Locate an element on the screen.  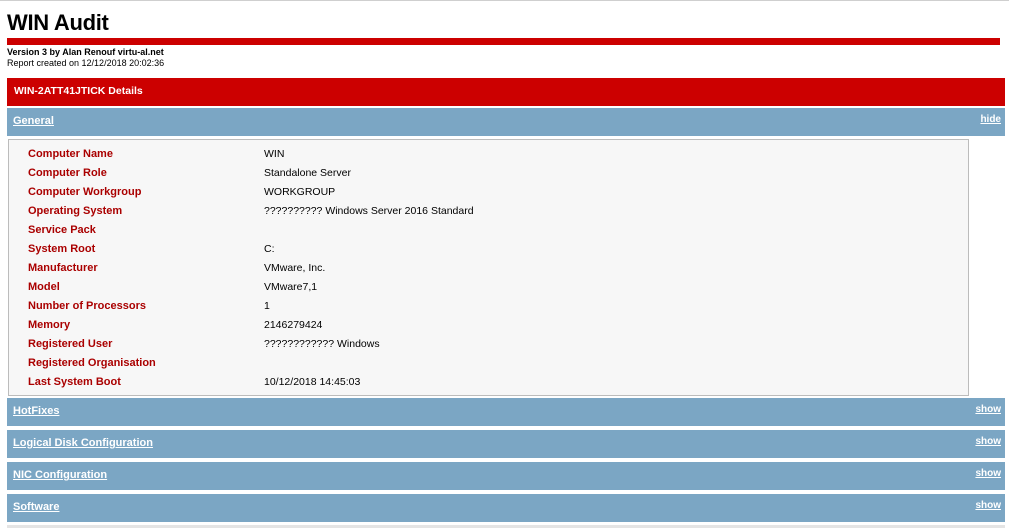
section-software-toggle: show is located at coordinates (988, 505).